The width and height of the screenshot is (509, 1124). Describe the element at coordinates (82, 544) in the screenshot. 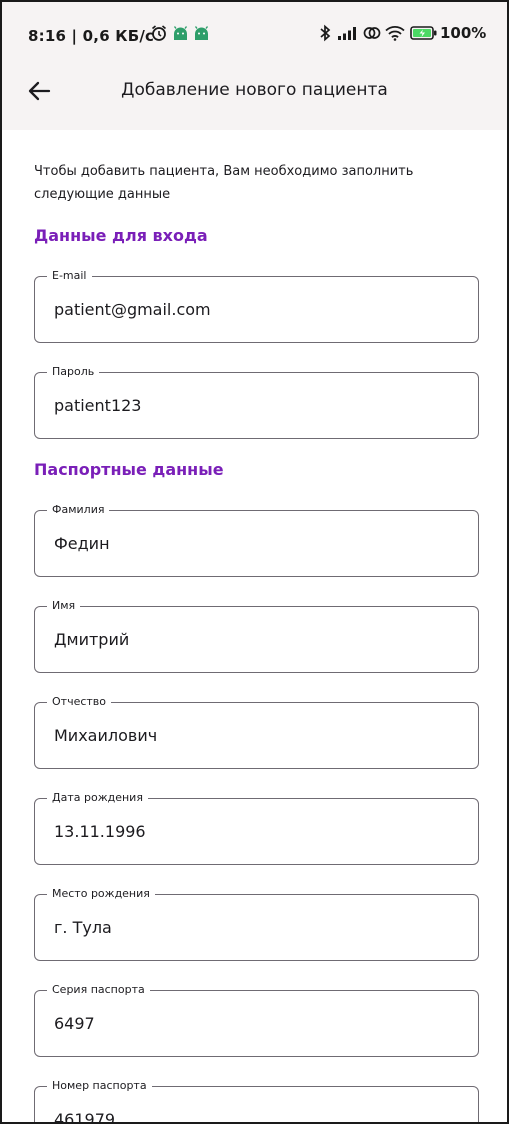

I see `last-name-field-value: Федин` at that location.